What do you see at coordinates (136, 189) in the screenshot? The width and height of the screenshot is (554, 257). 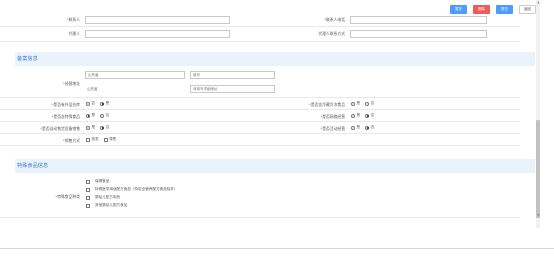 I see `type-label: 特殊医学用途配方食品（特定全营养配方食品除外）` at bounding box center [136, 189].